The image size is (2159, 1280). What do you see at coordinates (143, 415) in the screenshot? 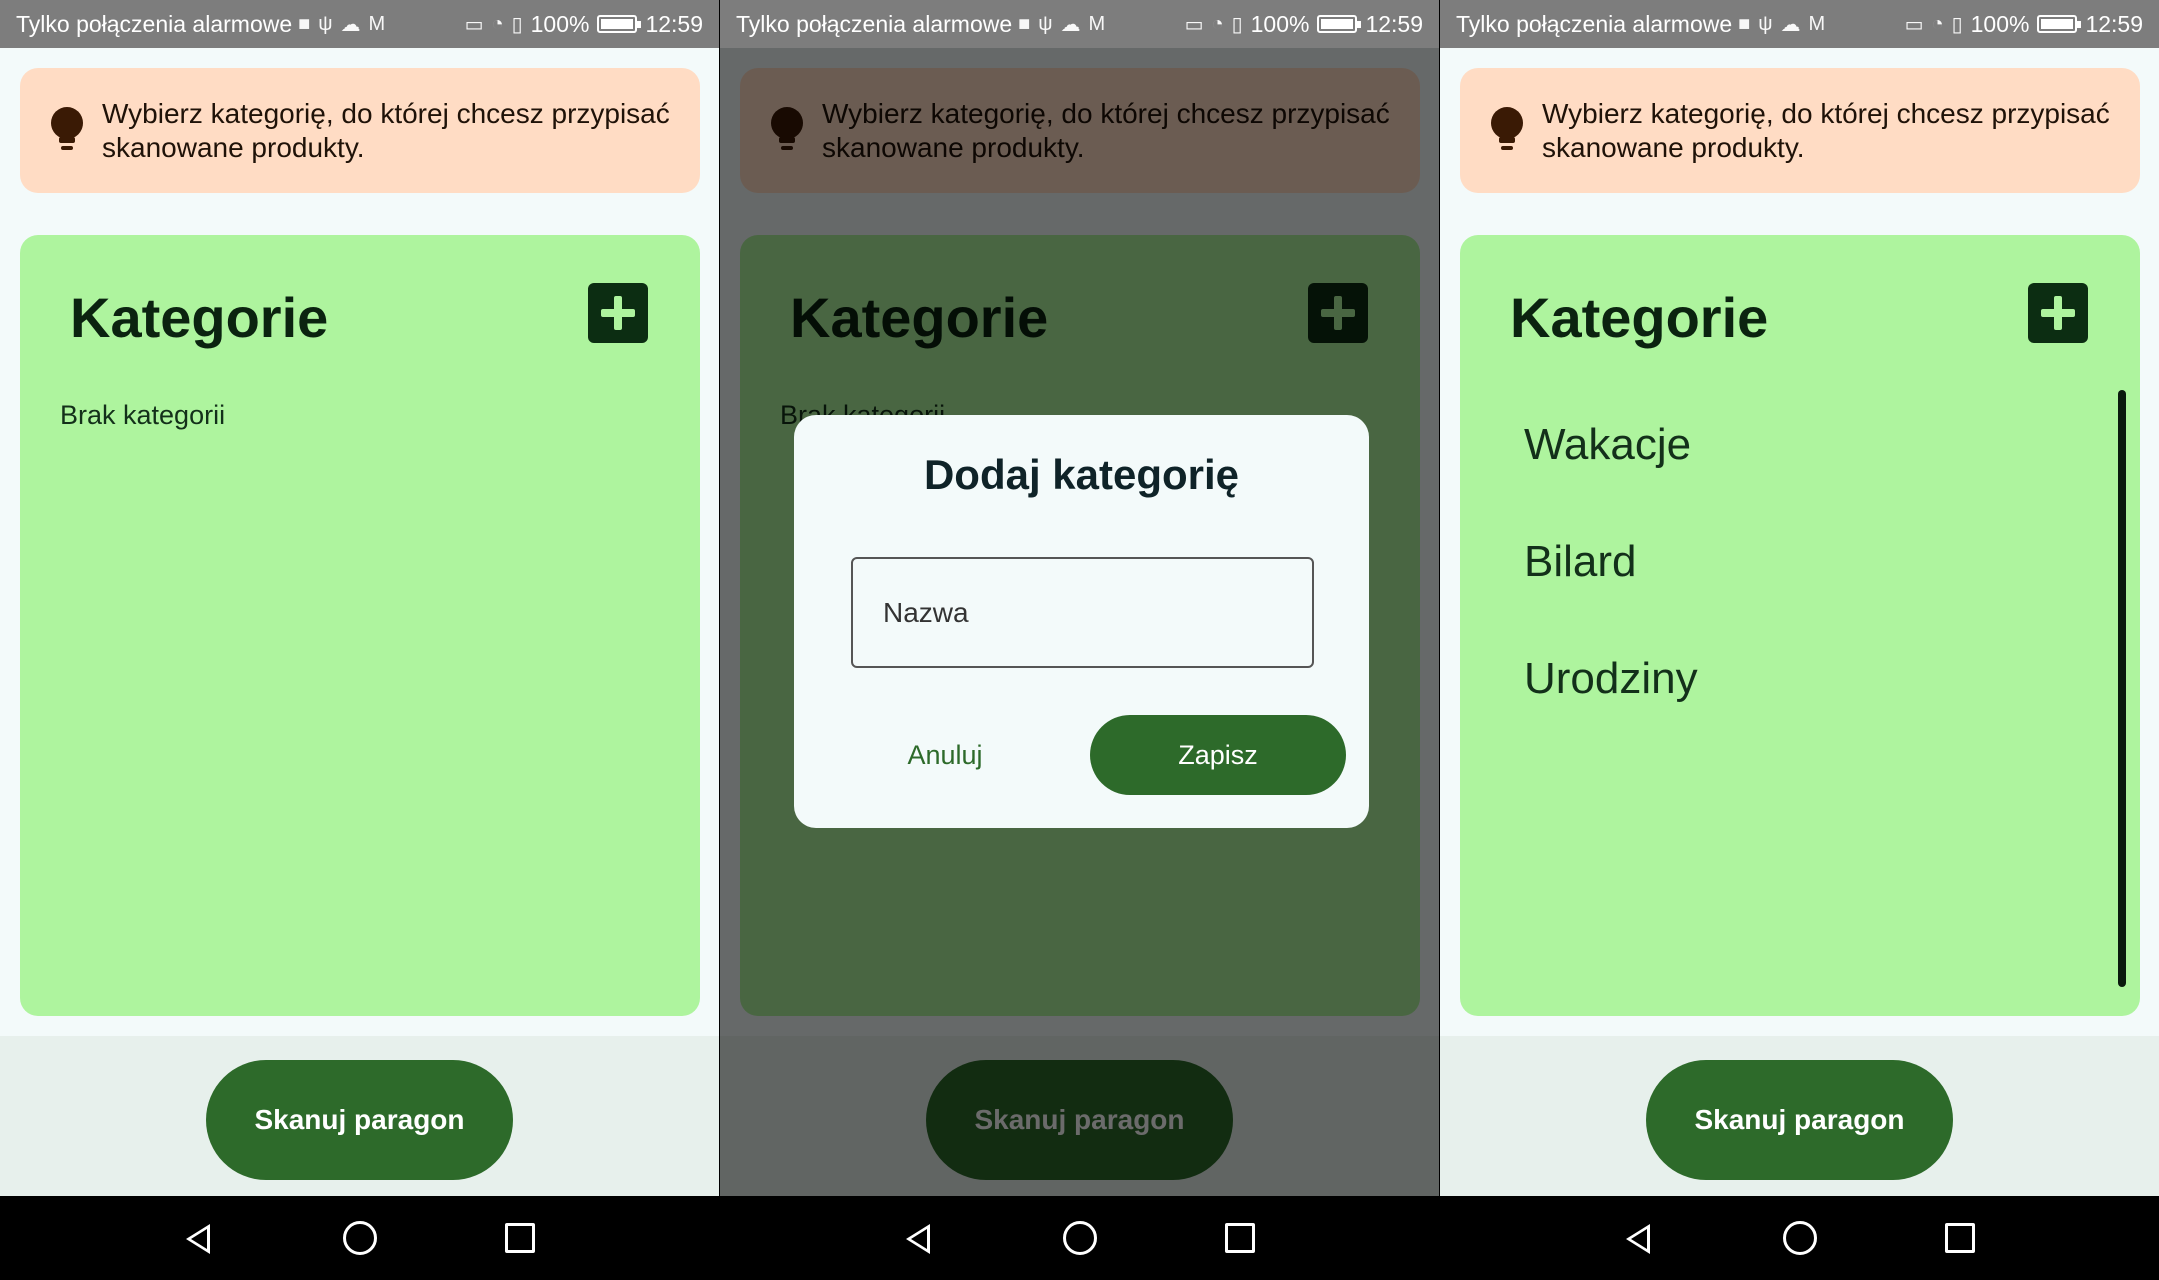
I see `empty-categories-text: Brak kategorii` at bounding box center [143, 415].